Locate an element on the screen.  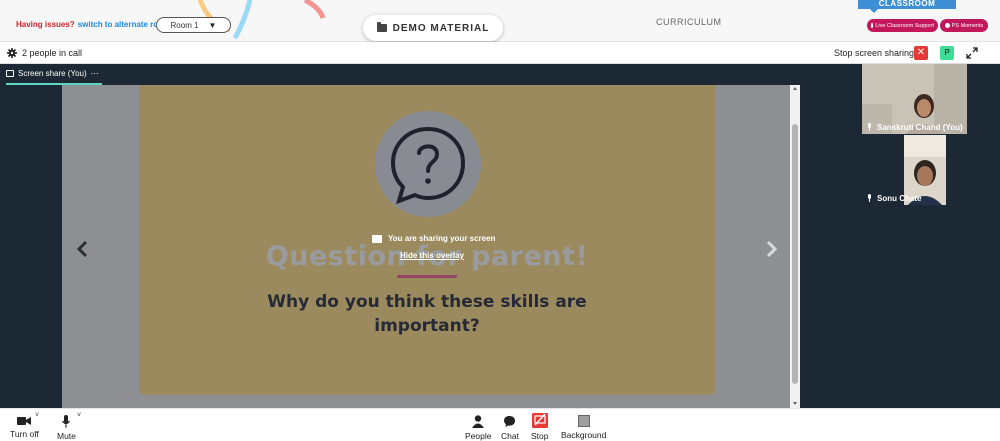
camera-options-chevron-icon: ˅ is located at coordinates (37, 415).